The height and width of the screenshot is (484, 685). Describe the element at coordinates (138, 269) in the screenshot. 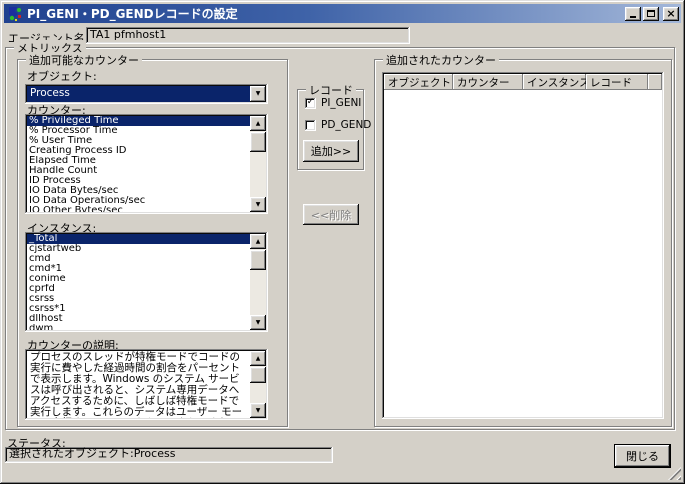

I see `instance-list-item: cmd*1` at that location.